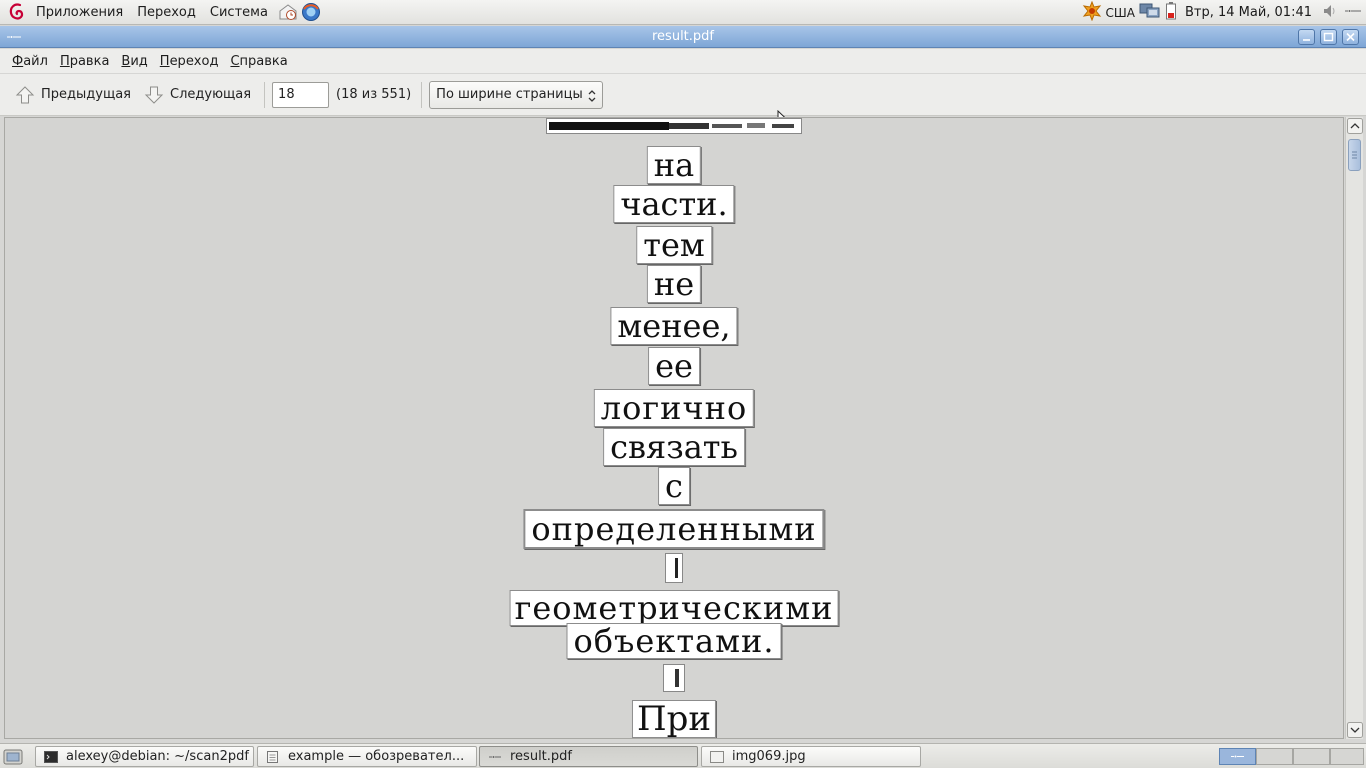  Describe the element at coordinates (674, 408) in the screenshot. I see `scanned-word: логично` at that location.